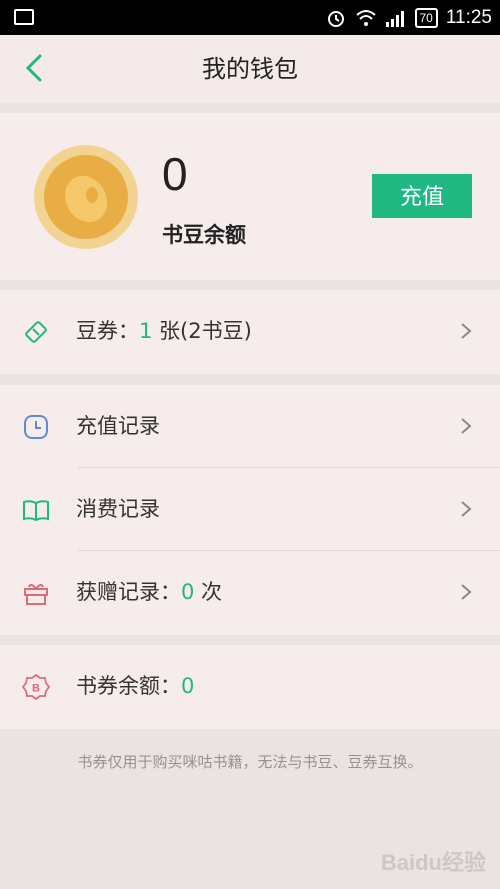 Image resolution: width=500 pixels, height=889 pixels. Describe the element at coordinates (188, 686) in the screenshot. I see `book-coupon-amount: 0` at that location.